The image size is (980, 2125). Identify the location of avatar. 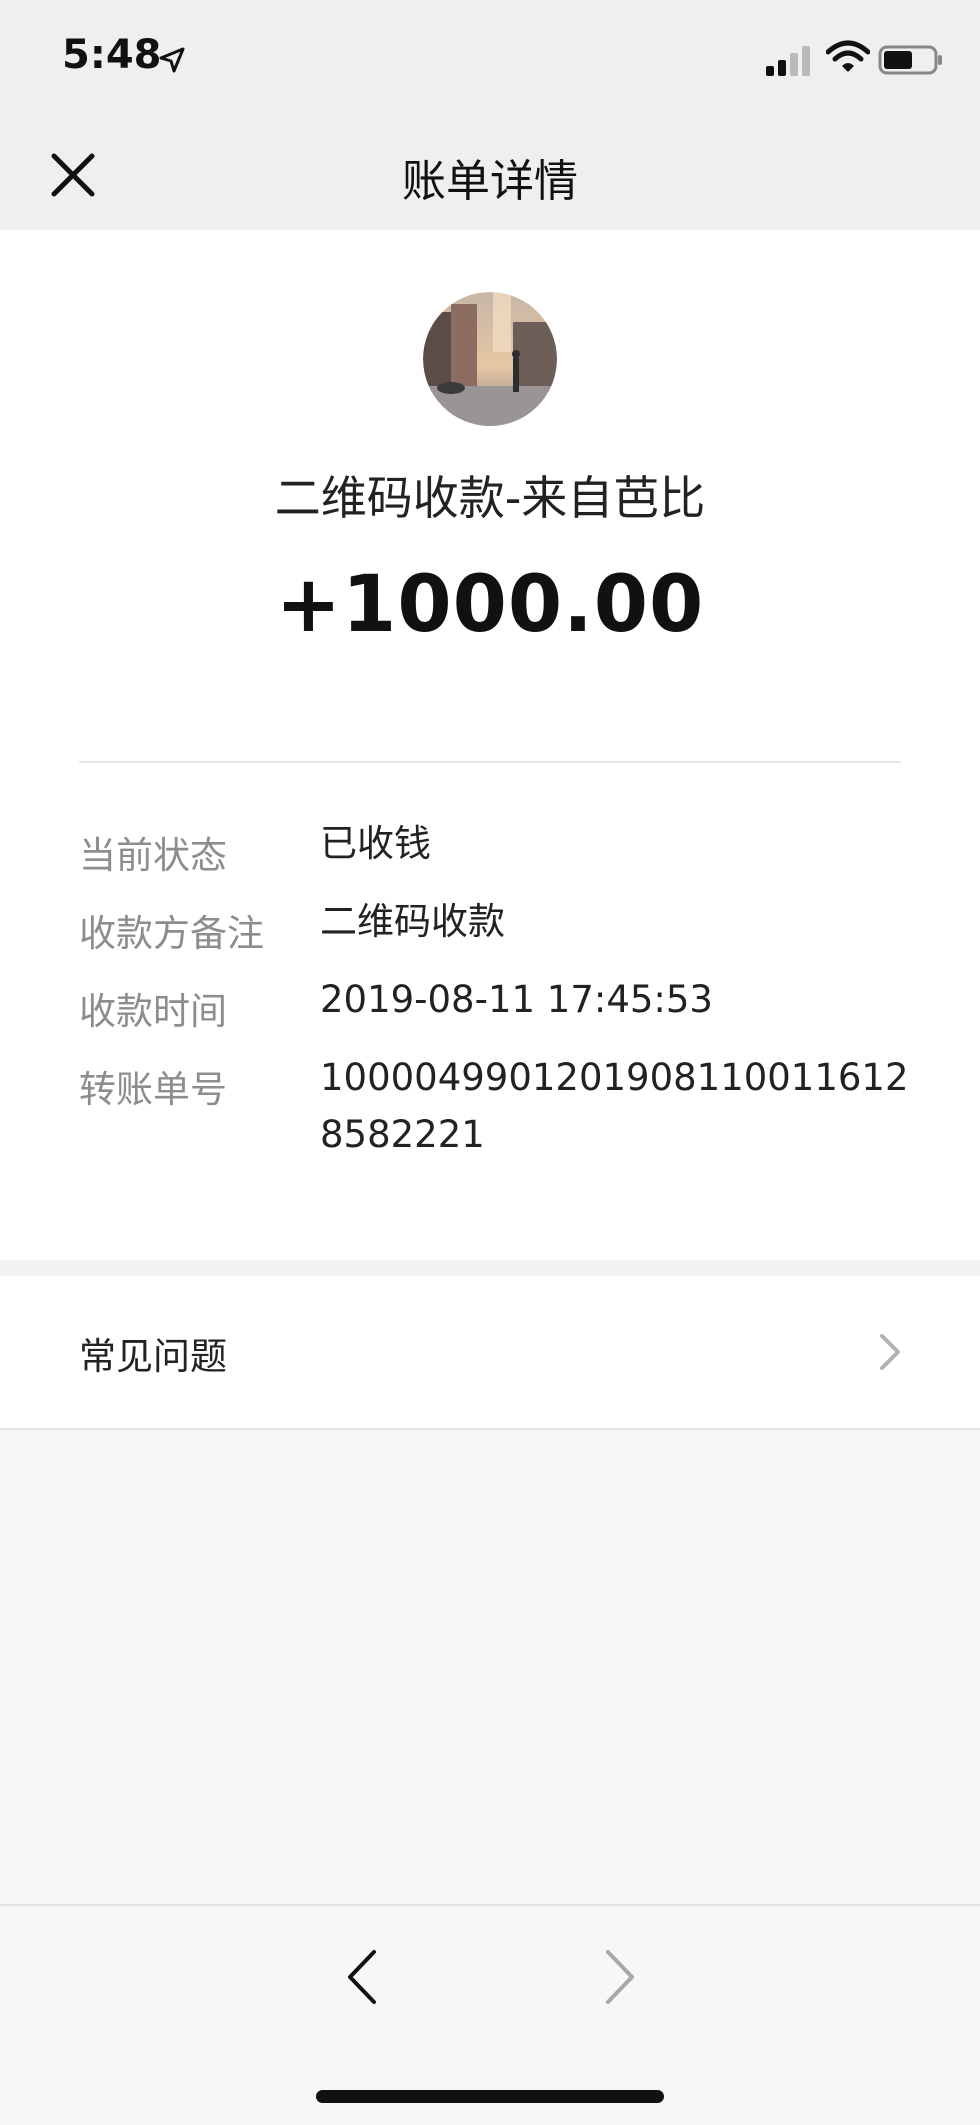
(490, 359).